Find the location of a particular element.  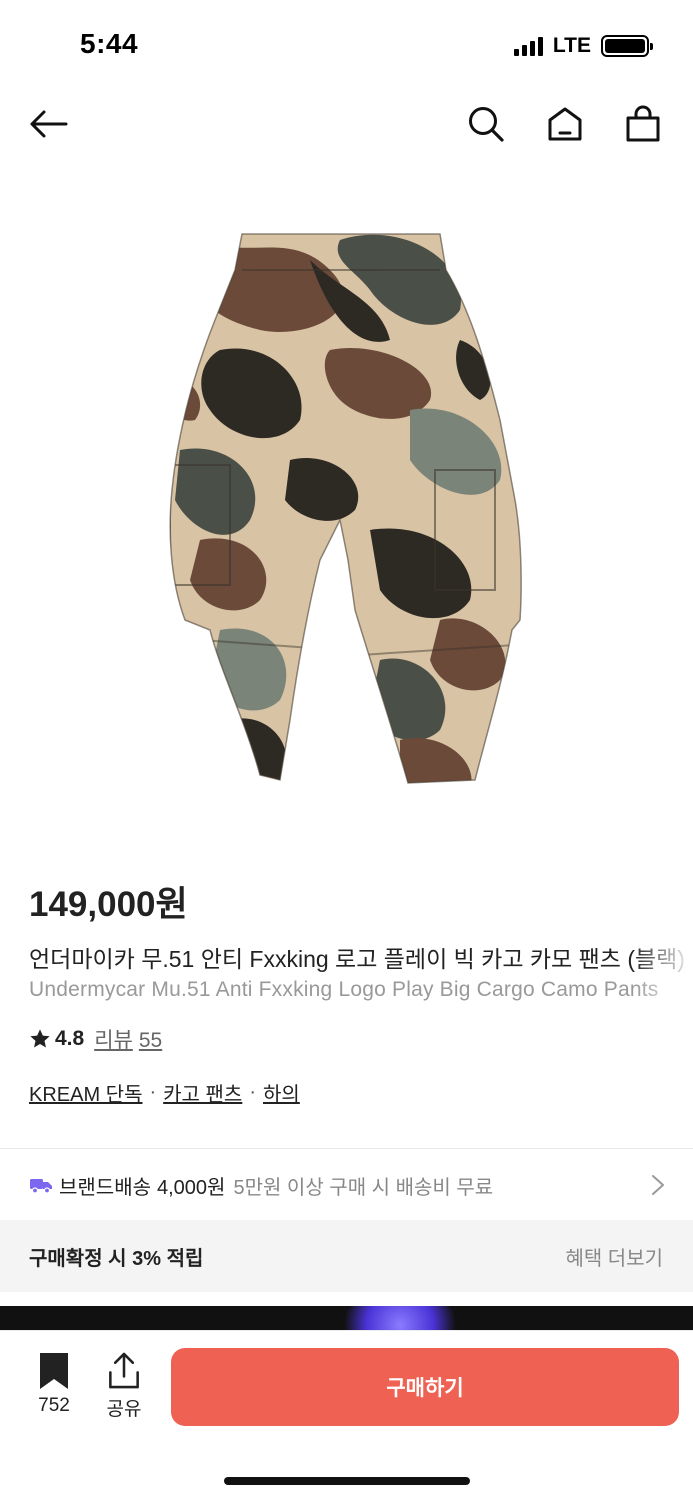

truck-icon is located at coordinates (41, 1186).